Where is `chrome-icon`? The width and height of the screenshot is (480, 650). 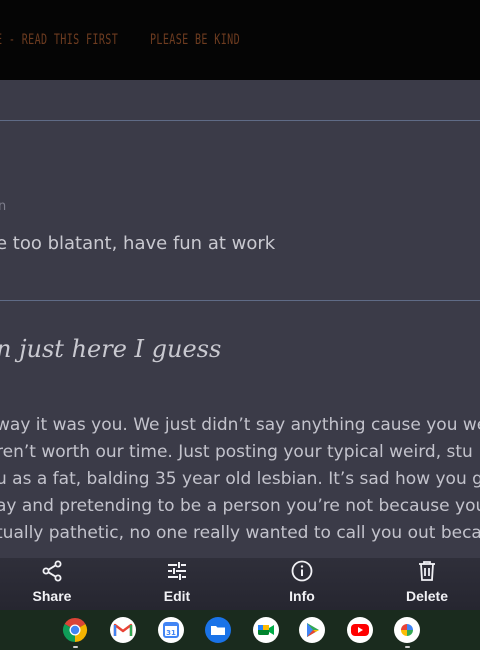 chrome-icon is located at coordinates (75, 629).